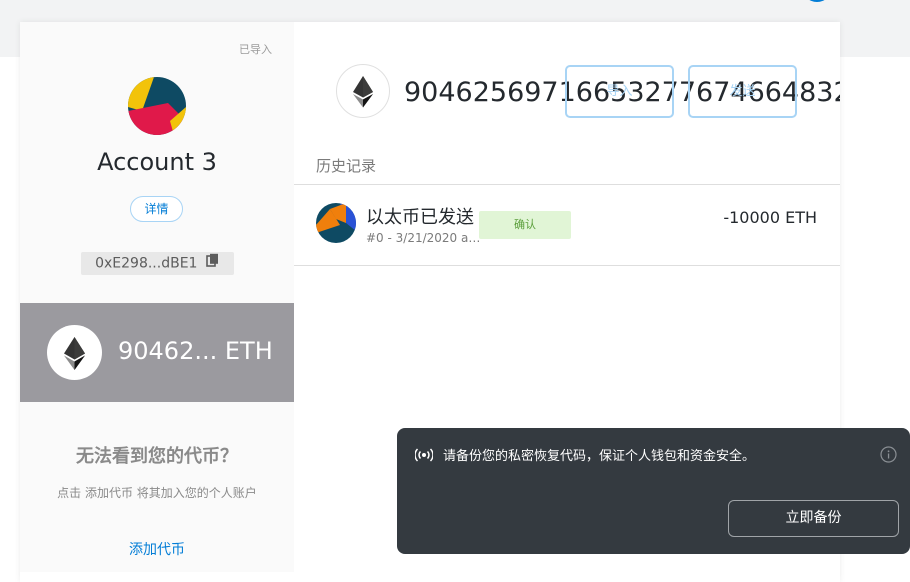  Describe the element at coordinates (888, 456) in the screenshot. I see `info-icon` at that location.